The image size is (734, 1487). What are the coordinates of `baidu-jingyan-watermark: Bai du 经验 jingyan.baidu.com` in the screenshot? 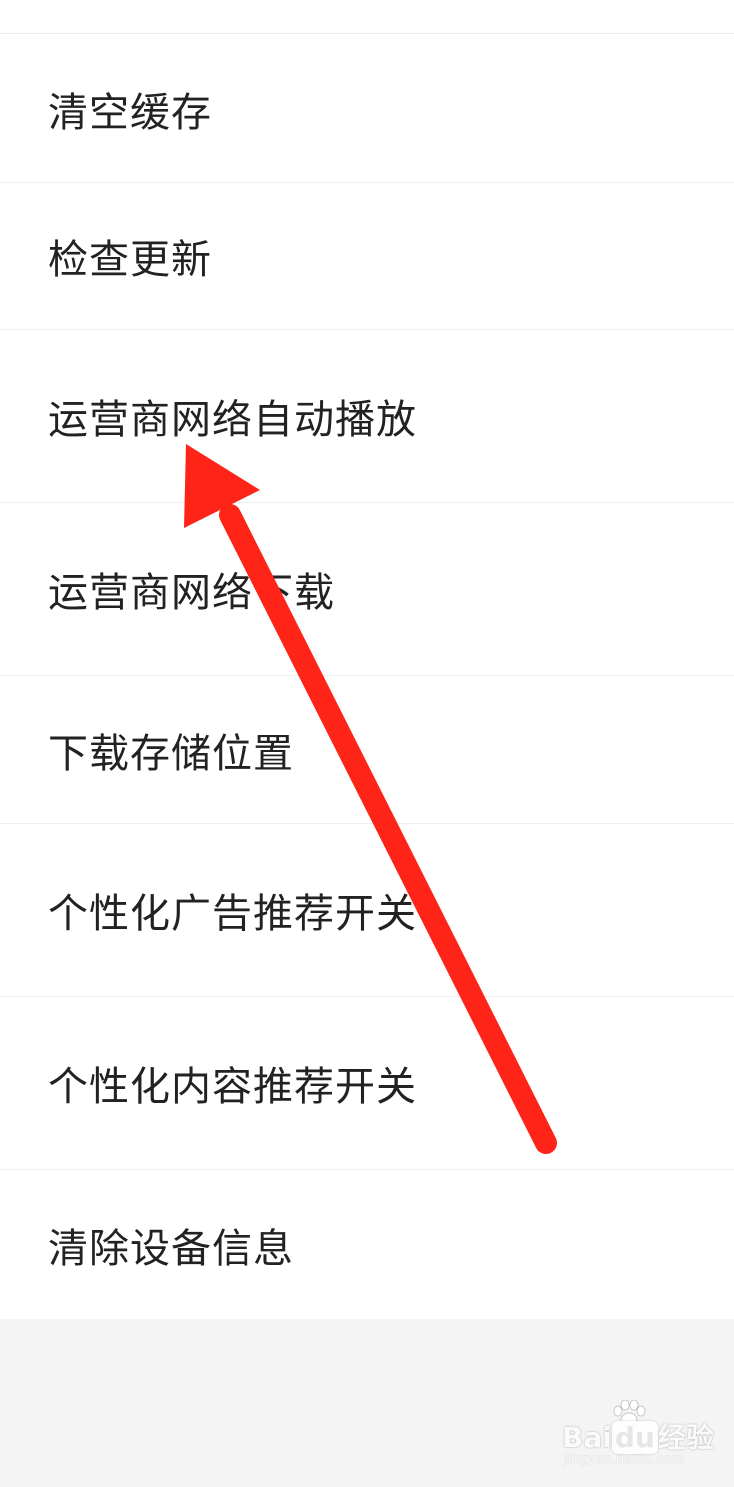 It's located at (642, 1437).